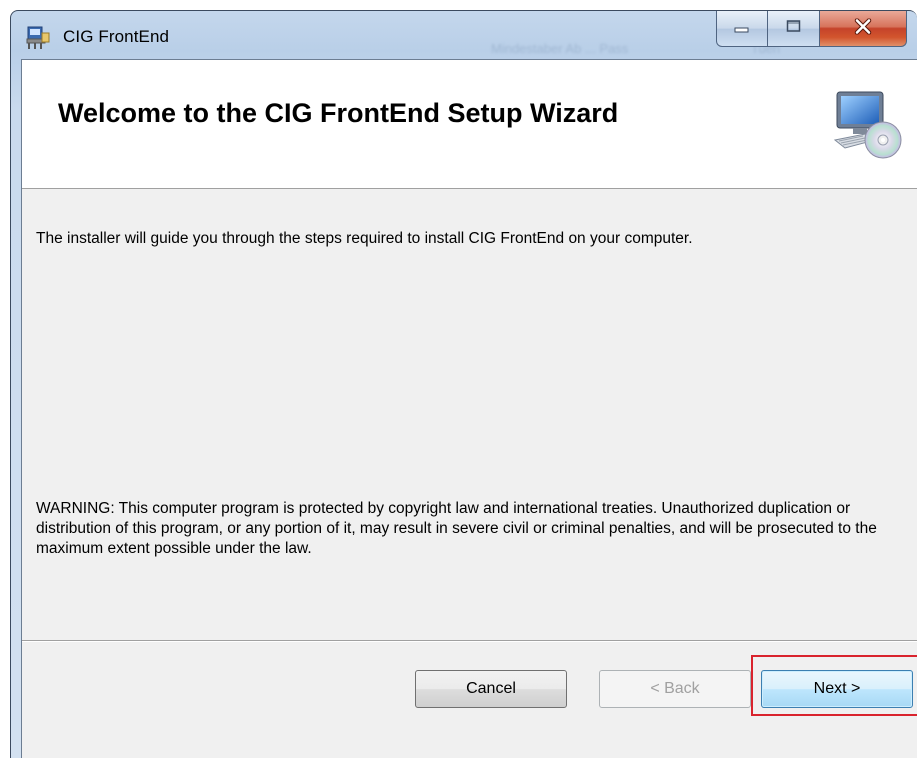  What do you see at coordinates (560, 48) in the screenshot?
I see `background-text: Mindestaber Ab ... Pass` at bounding box center [560, 48].